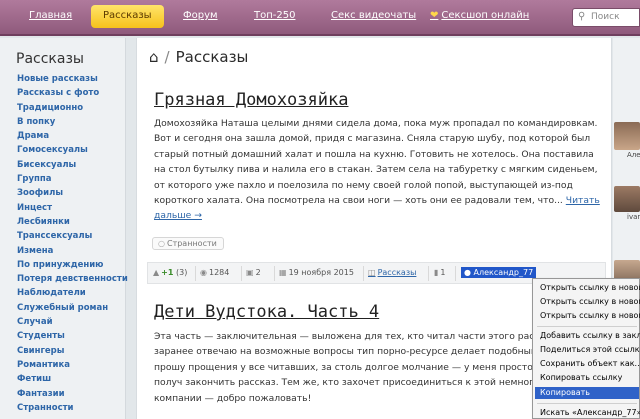 Image resolution: width=640 pixels, height=419 pixels. What do you see at coordinates (50, 15) in the screenshot?
I see `nav-home: Главная` at bounding box center [50, 15].